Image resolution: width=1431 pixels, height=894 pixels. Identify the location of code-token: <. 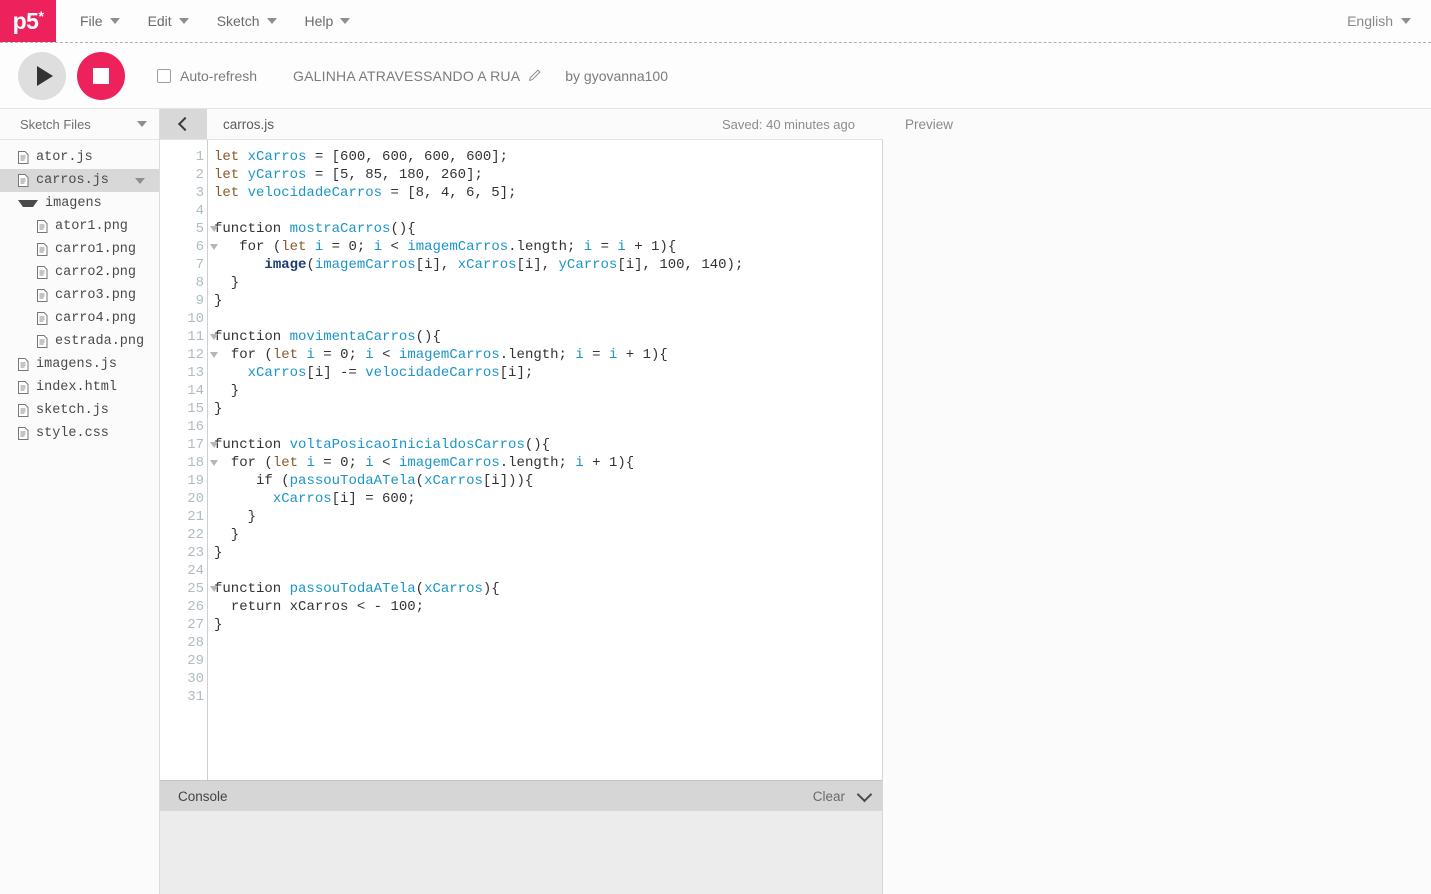
(386, 463).